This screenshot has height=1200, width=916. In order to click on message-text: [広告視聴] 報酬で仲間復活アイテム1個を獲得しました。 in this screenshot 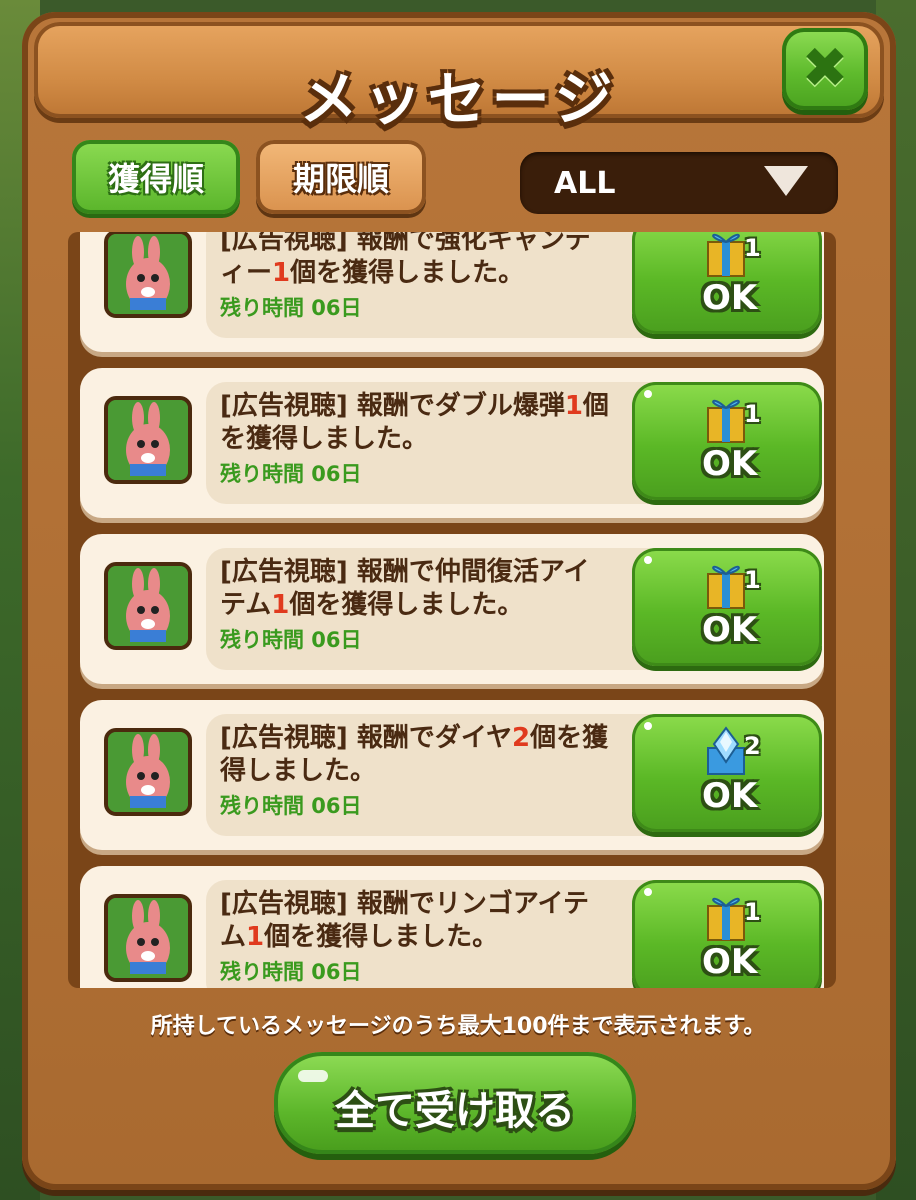, I will do `click(405, 588)`.